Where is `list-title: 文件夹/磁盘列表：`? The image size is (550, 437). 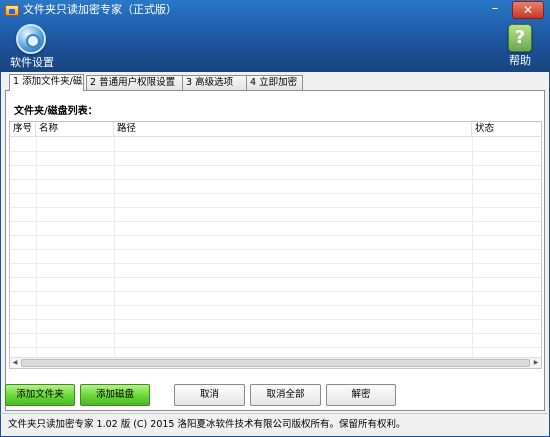
list-title: 文件夹/磁盘列表： is located at coordinates (56, 111).